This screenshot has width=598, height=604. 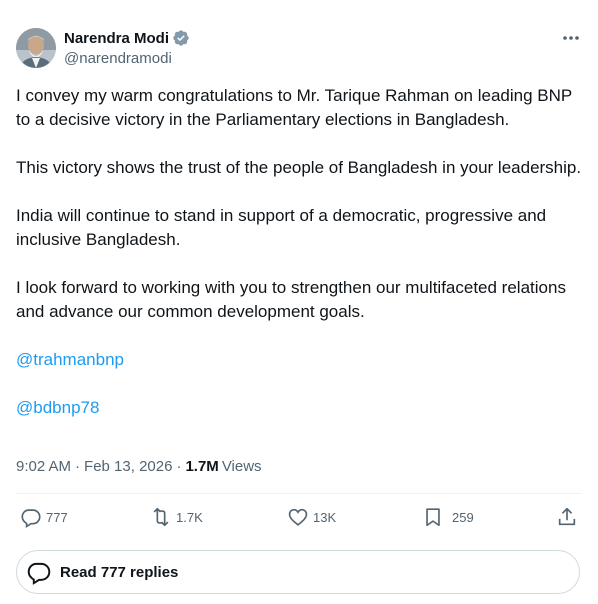 What do you see at coordinates (44, 517) in the screenshot?
I see `reply-button: 777` at bounding box center [44, 517].